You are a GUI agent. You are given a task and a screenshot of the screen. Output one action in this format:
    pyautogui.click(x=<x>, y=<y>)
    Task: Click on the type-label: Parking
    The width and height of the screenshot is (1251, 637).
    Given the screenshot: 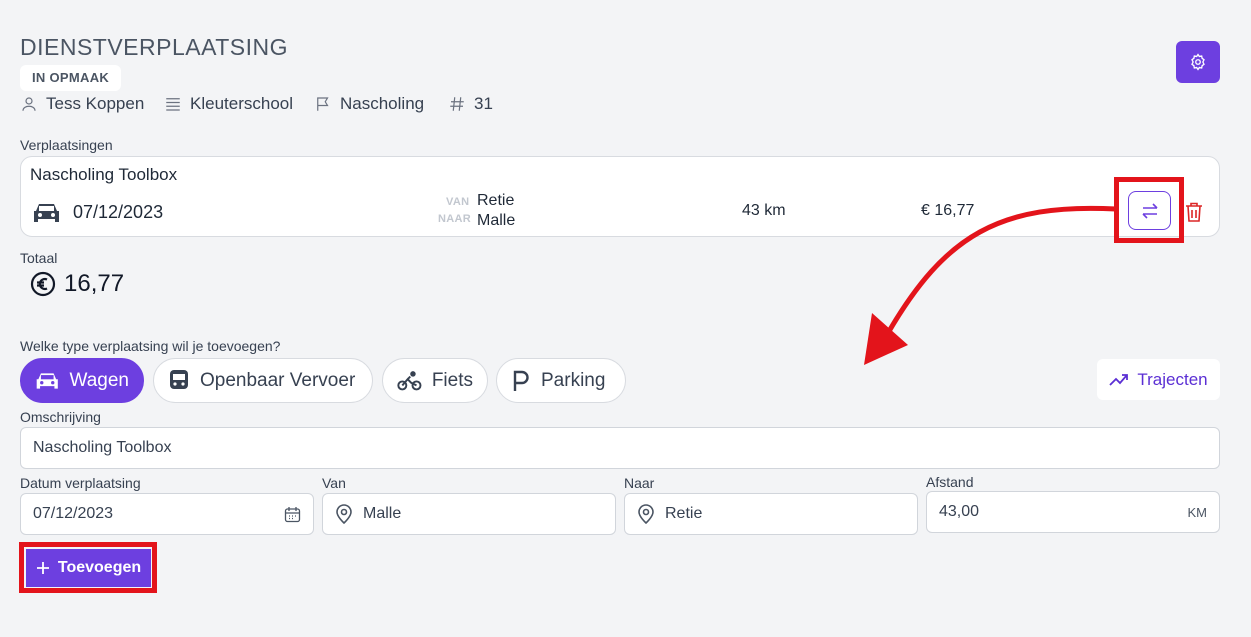 What is the action you would take?
    pyautogui.click(x=573, y=380)
    